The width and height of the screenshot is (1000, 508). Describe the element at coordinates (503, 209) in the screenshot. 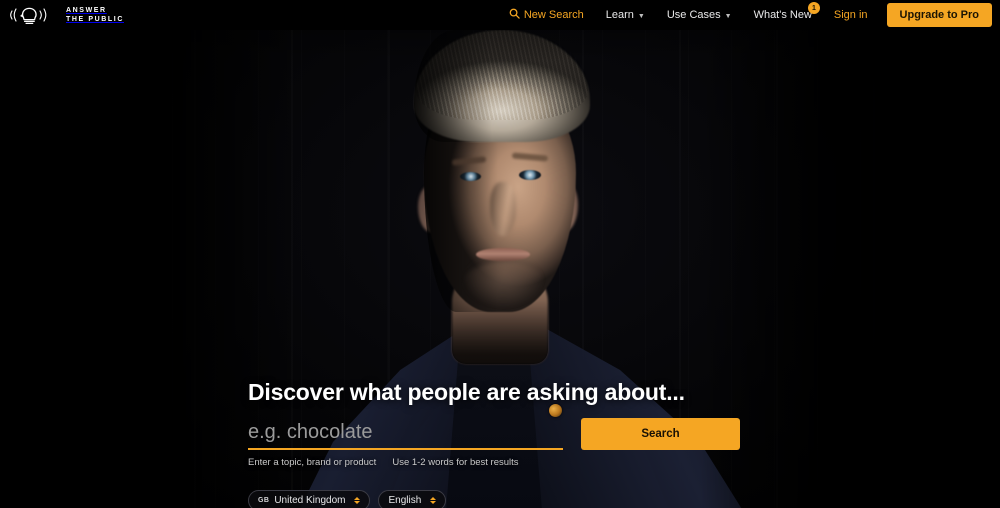

I see `photo-nose` at that location.